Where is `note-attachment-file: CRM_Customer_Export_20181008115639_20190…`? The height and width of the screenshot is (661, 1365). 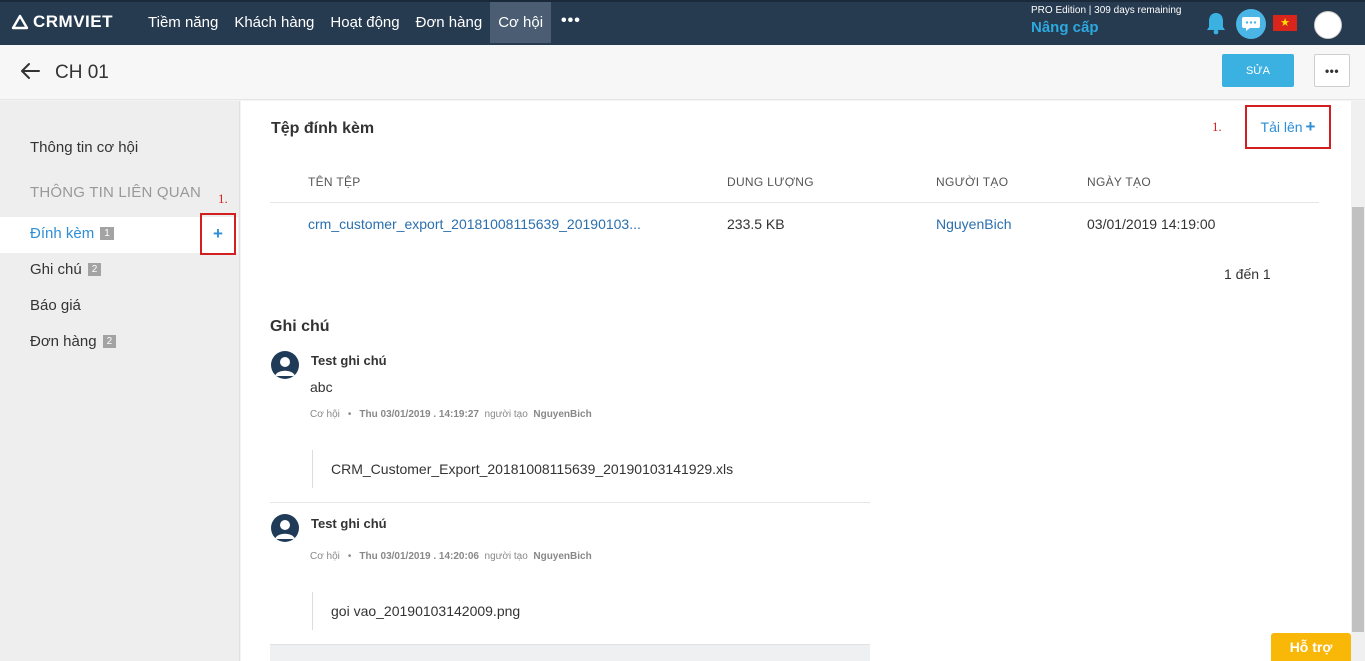
note-attachment-file: CRM_Customer_Export_20181008115639_20190… is located at coordinates (592, 469).